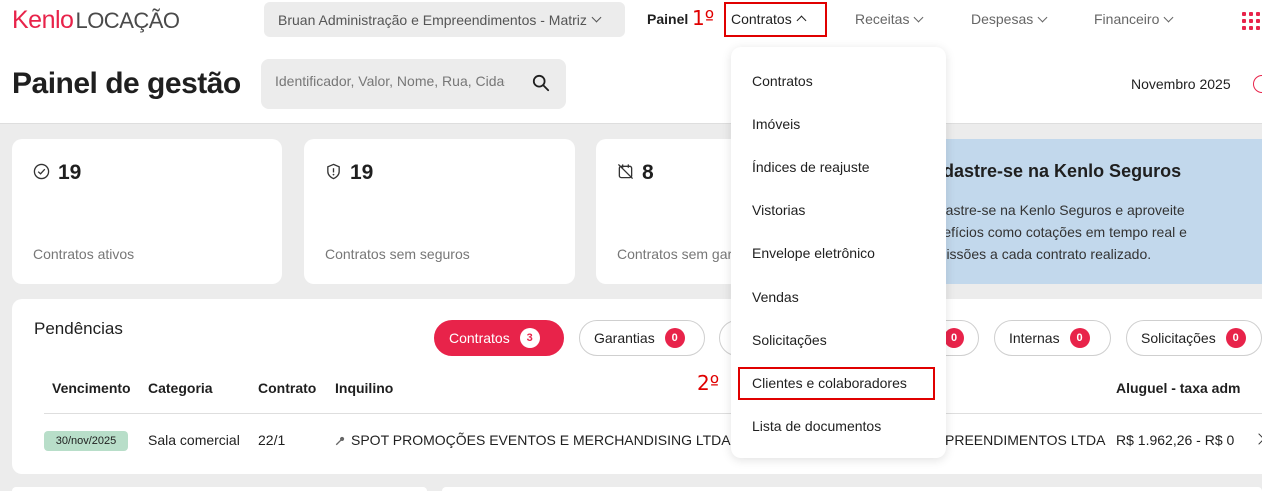 This screenshot has height=491, width=1262. What do you see at coordinates (1002, 19) in the screenshot?
I see `nav-despesas-label: Despesas` at bounding box center [1002, 19].